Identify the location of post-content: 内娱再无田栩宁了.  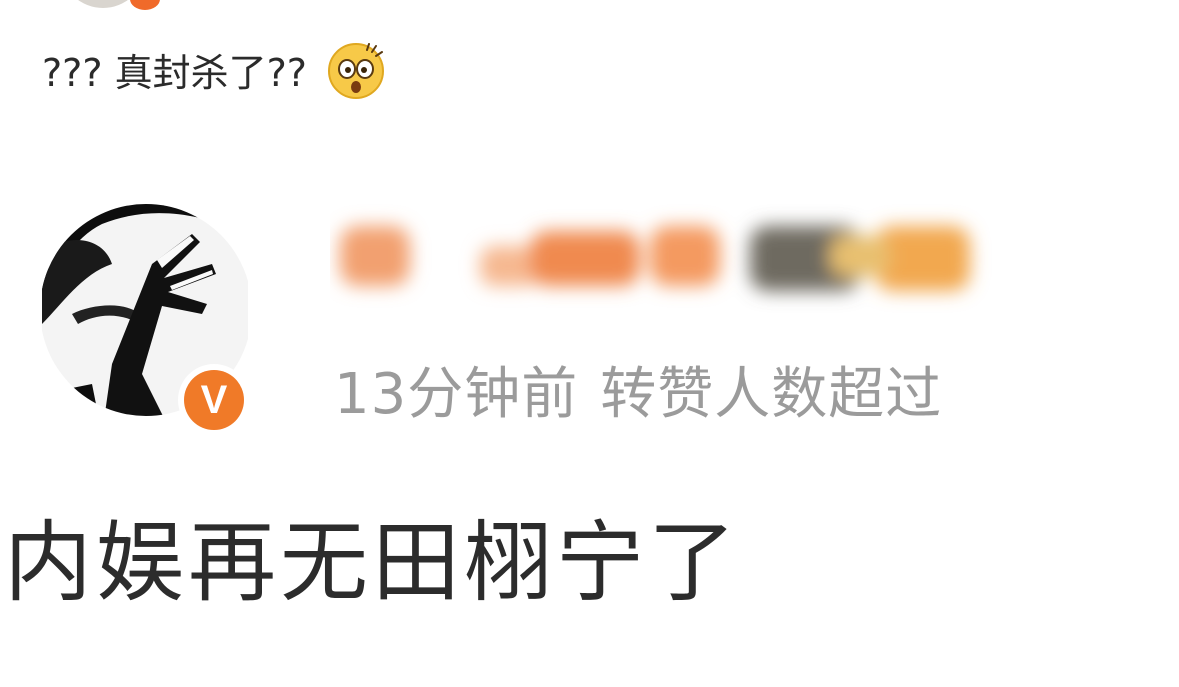
(372, 562).